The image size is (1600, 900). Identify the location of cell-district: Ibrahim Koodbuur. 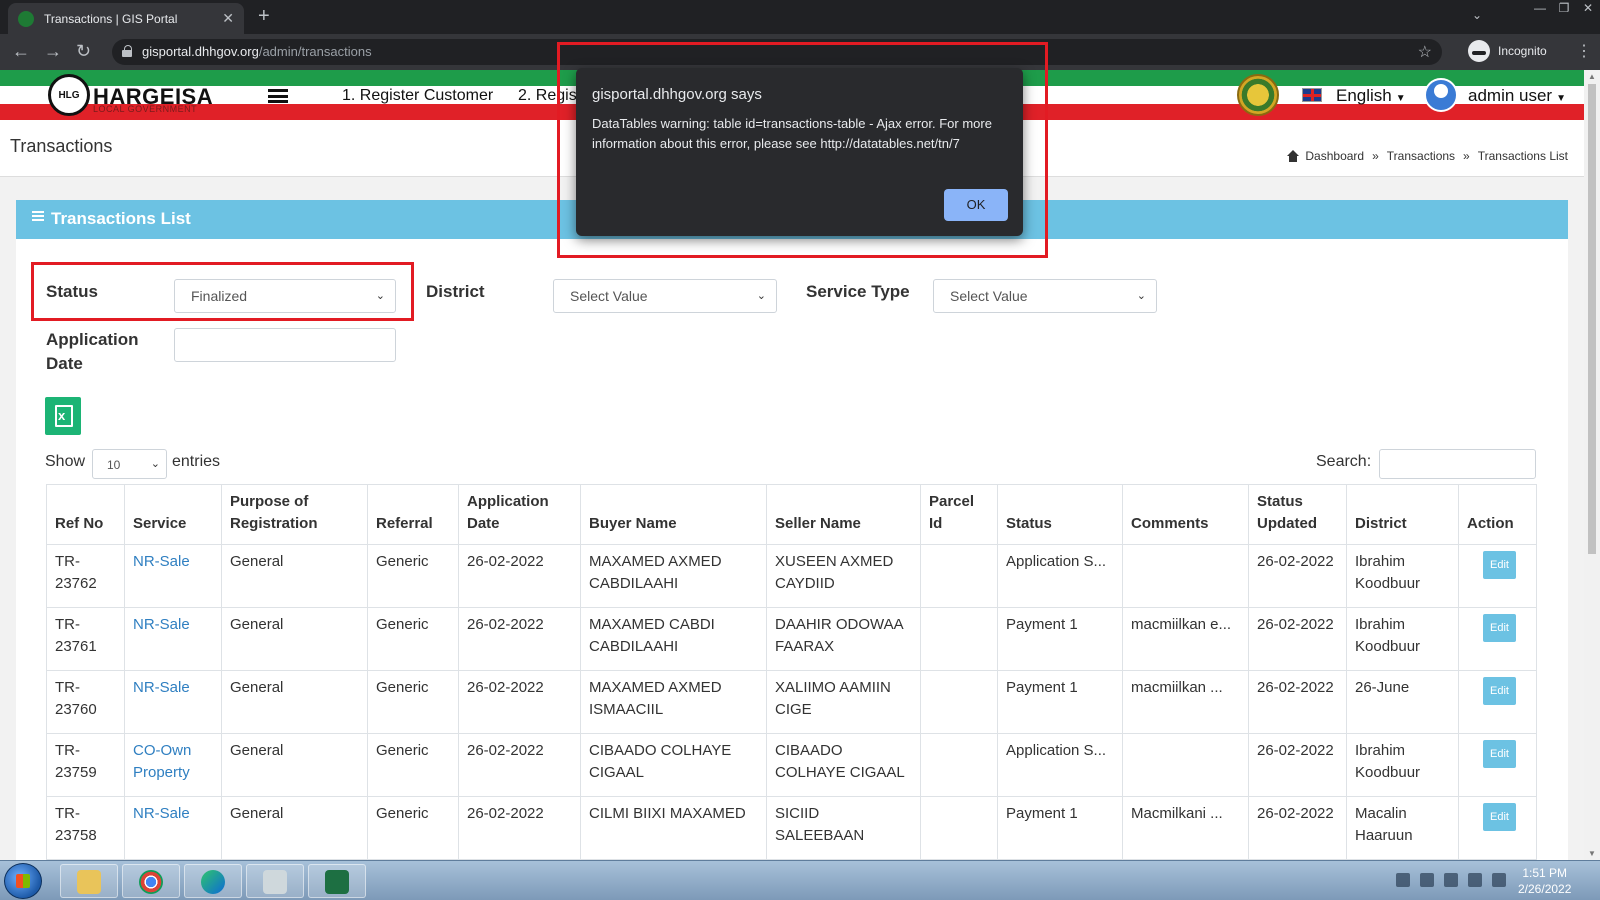
(1402, 576).